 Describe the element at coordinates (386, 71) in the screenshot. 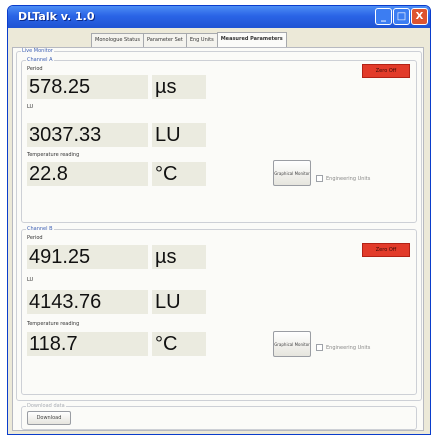

I see `channel-a-zero-button: Zero Off` at that location.